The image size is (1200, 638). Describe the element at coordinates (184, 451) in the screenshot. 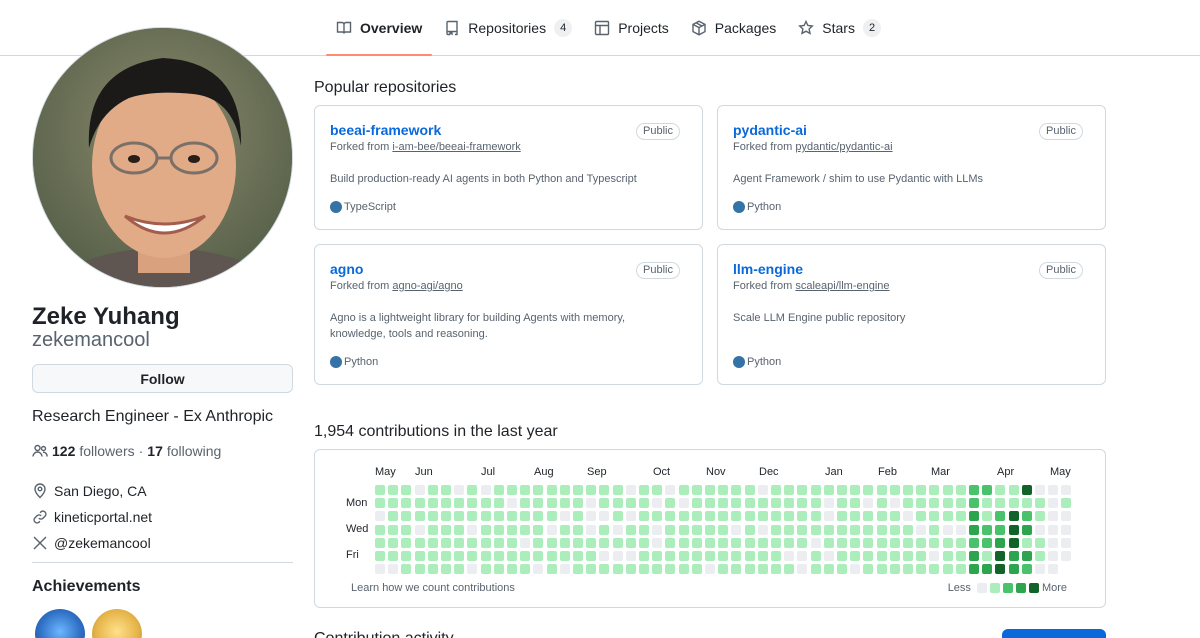

I see `following-link: 17 following` at that location.